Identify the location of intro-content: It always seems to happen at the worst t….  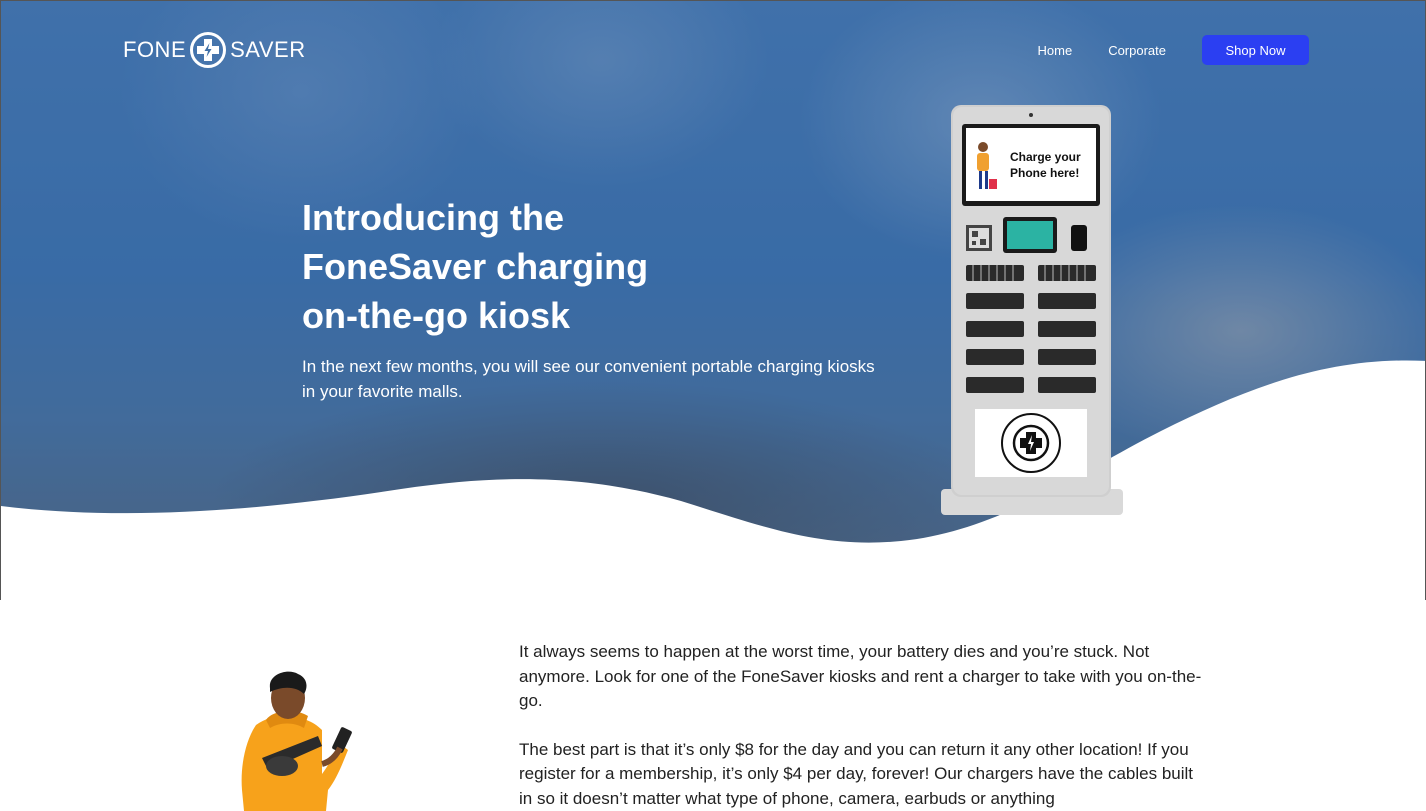
(864, 725).